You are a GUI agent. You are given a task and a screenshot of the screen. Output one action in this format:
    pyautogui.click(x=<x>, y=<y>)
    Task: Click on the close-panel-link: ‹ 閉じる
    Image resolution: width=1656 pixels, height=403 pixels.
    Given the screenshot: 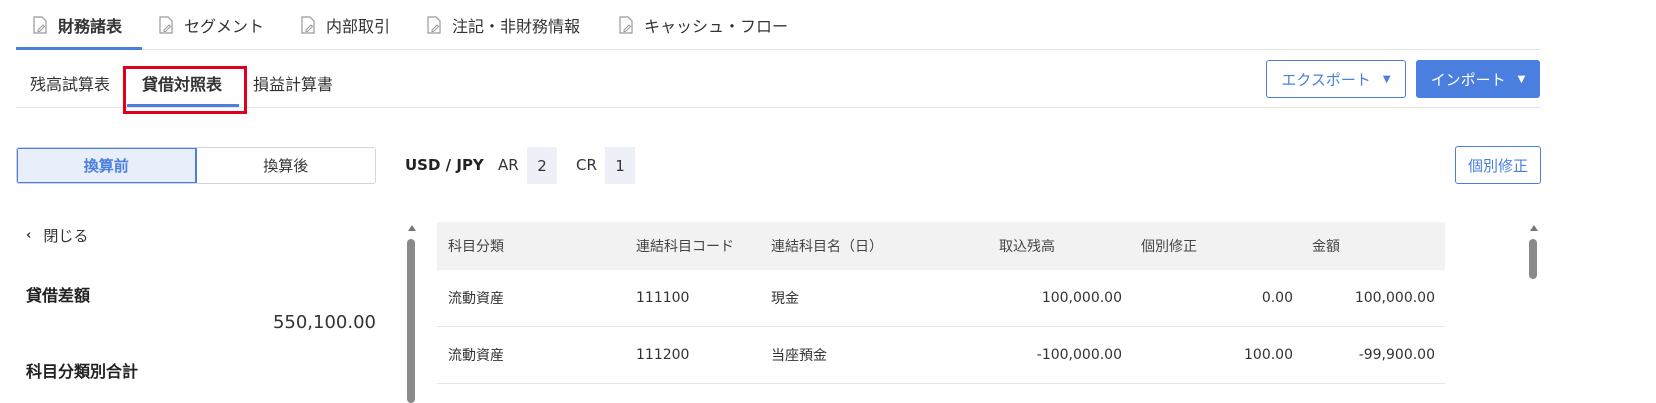 What is the action you would take?
    pyautogui.click(x=57, y=235)
    